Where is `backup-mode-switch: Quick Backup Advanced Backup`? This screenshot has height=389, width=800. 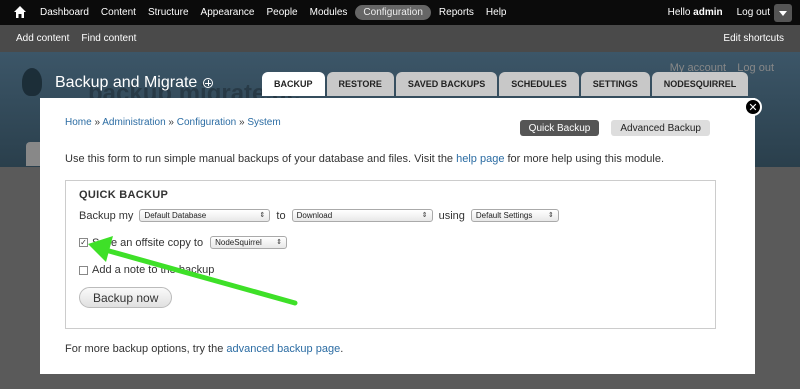
backup-mode-switch: Quick Backup Advanced Backup is located at coordinates (614, 128).